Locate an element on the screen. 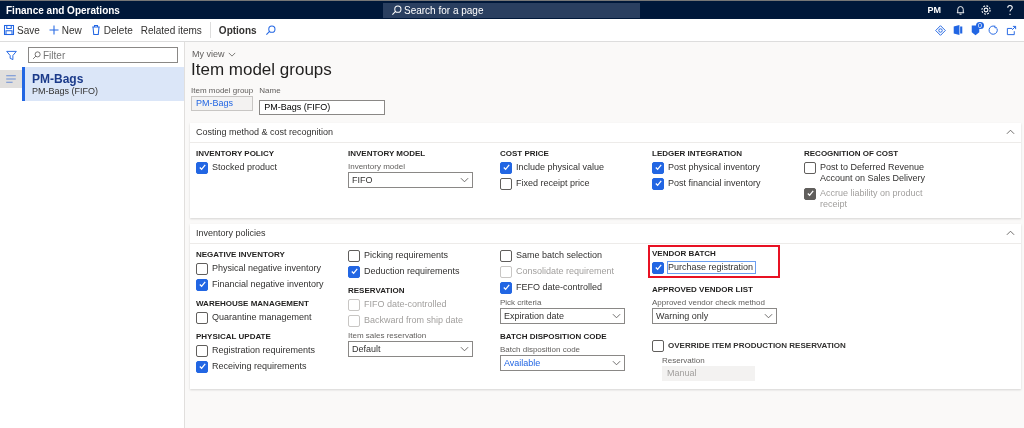  checkbox-label: Quarantine management is located at coordinates (262, 317).